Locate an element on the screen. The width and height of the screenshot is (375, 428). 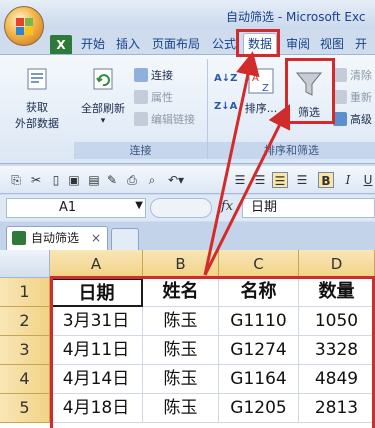
advanced-button: 高级 is located at coordinates (352, 119).